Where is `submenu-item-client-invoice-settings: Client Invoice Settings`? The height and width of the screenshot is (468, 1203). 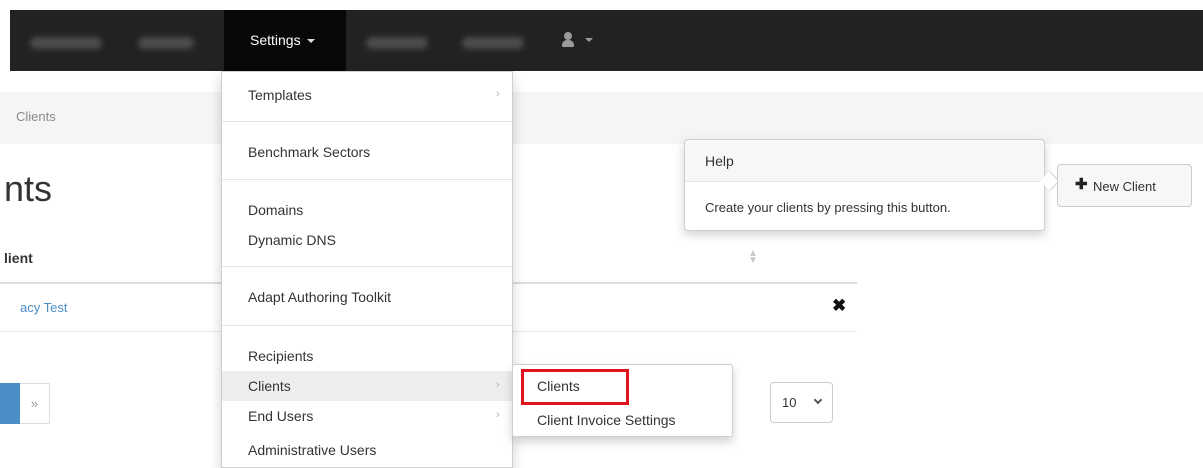
submenu-item-client-invoice-settings: Client Invoice Settings is located at coordinates (606, 420).